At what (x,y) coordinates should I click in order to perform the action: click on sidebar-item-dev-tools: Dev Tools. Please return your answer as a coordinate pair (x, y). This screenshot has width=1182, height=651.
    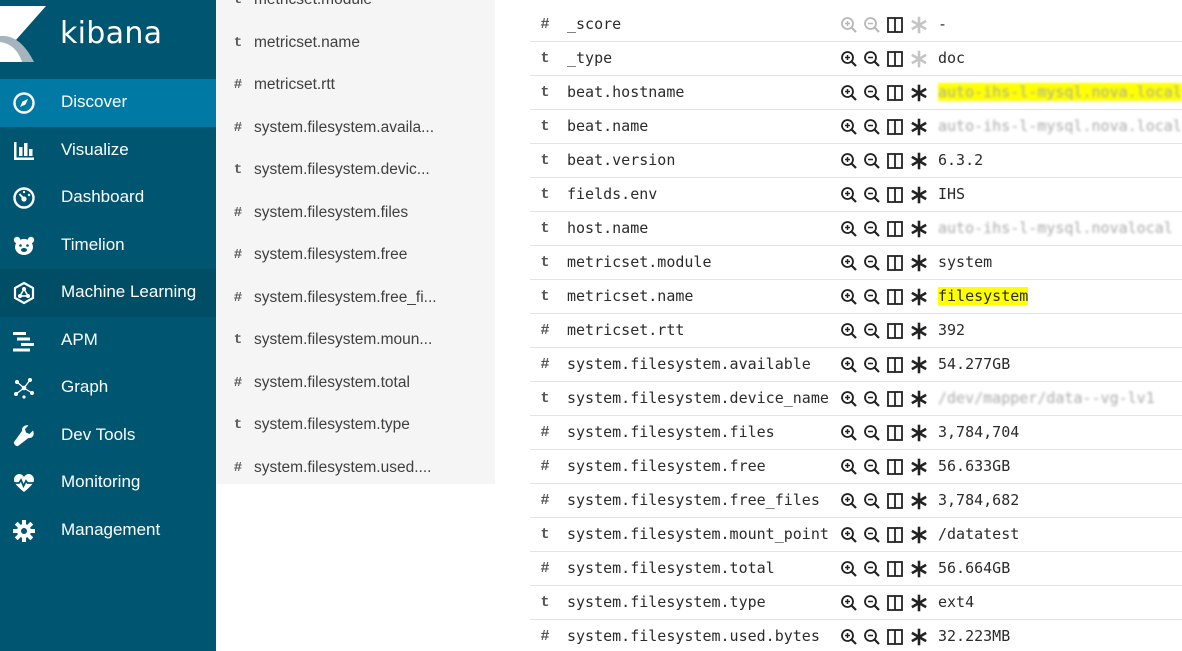
    Looking at the image, I should click on (108, 436).